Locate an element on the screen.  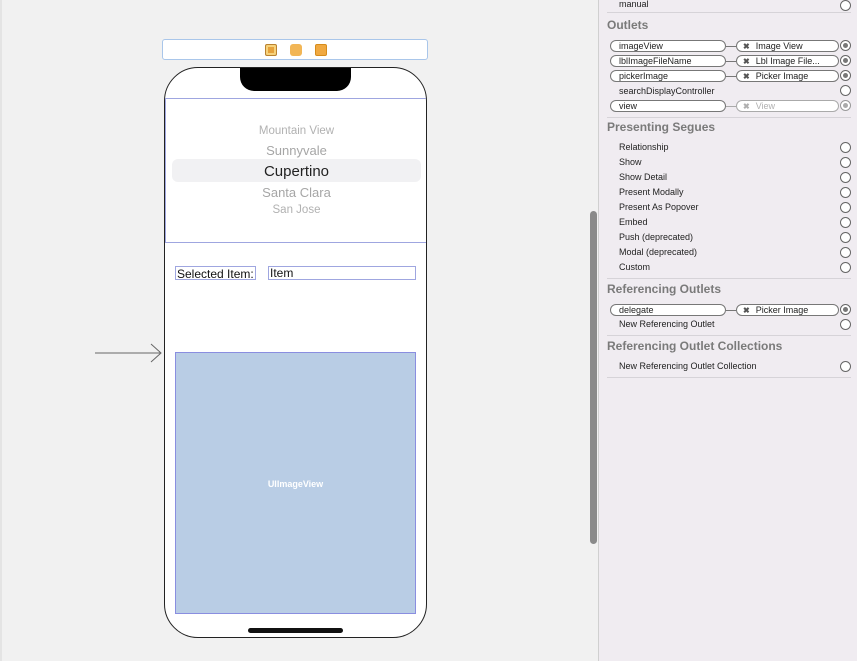
image-view-placeholder-label: UIImageView is located at coordinates (295, 484).